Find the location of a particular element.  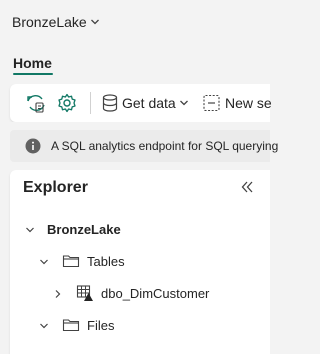

table-delta-icon is located at coordinates (84, 293).